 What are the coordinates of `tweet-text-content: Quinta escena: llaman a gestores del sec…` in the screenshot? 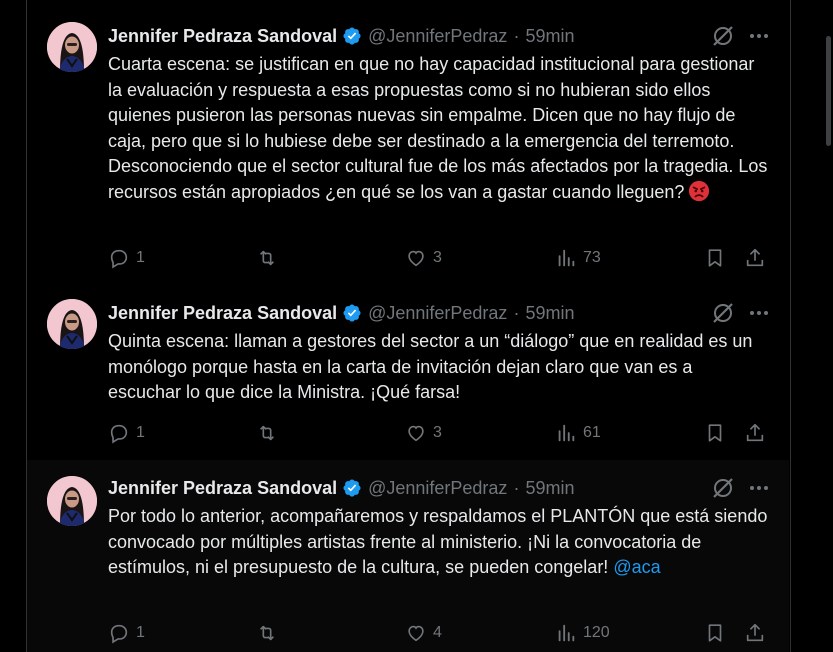 It's located at (430, 366).